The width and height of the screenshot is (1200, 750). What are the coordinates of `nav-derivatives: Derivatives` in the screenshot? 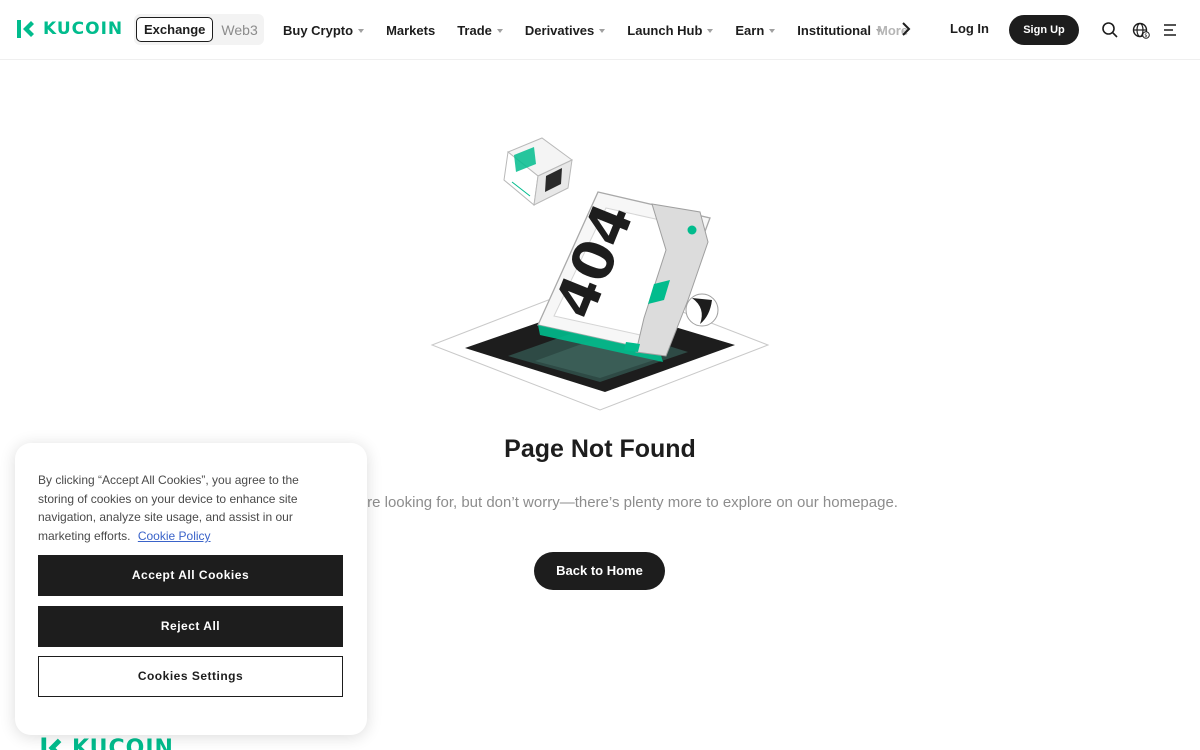 It's located at (565, 30).